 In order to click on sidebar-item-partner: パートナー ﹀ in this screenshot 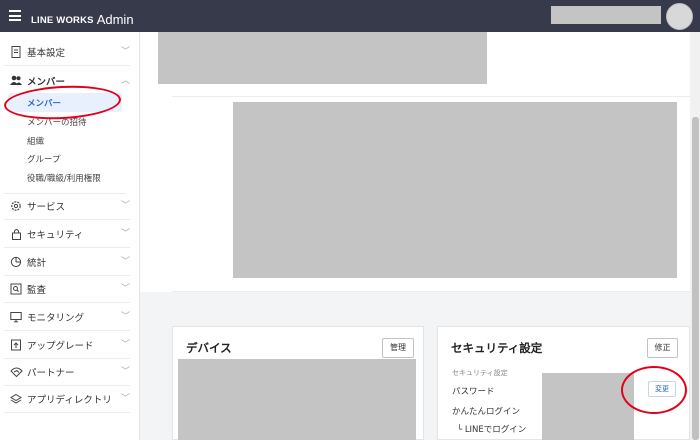, I will do `click(67, 372)`.